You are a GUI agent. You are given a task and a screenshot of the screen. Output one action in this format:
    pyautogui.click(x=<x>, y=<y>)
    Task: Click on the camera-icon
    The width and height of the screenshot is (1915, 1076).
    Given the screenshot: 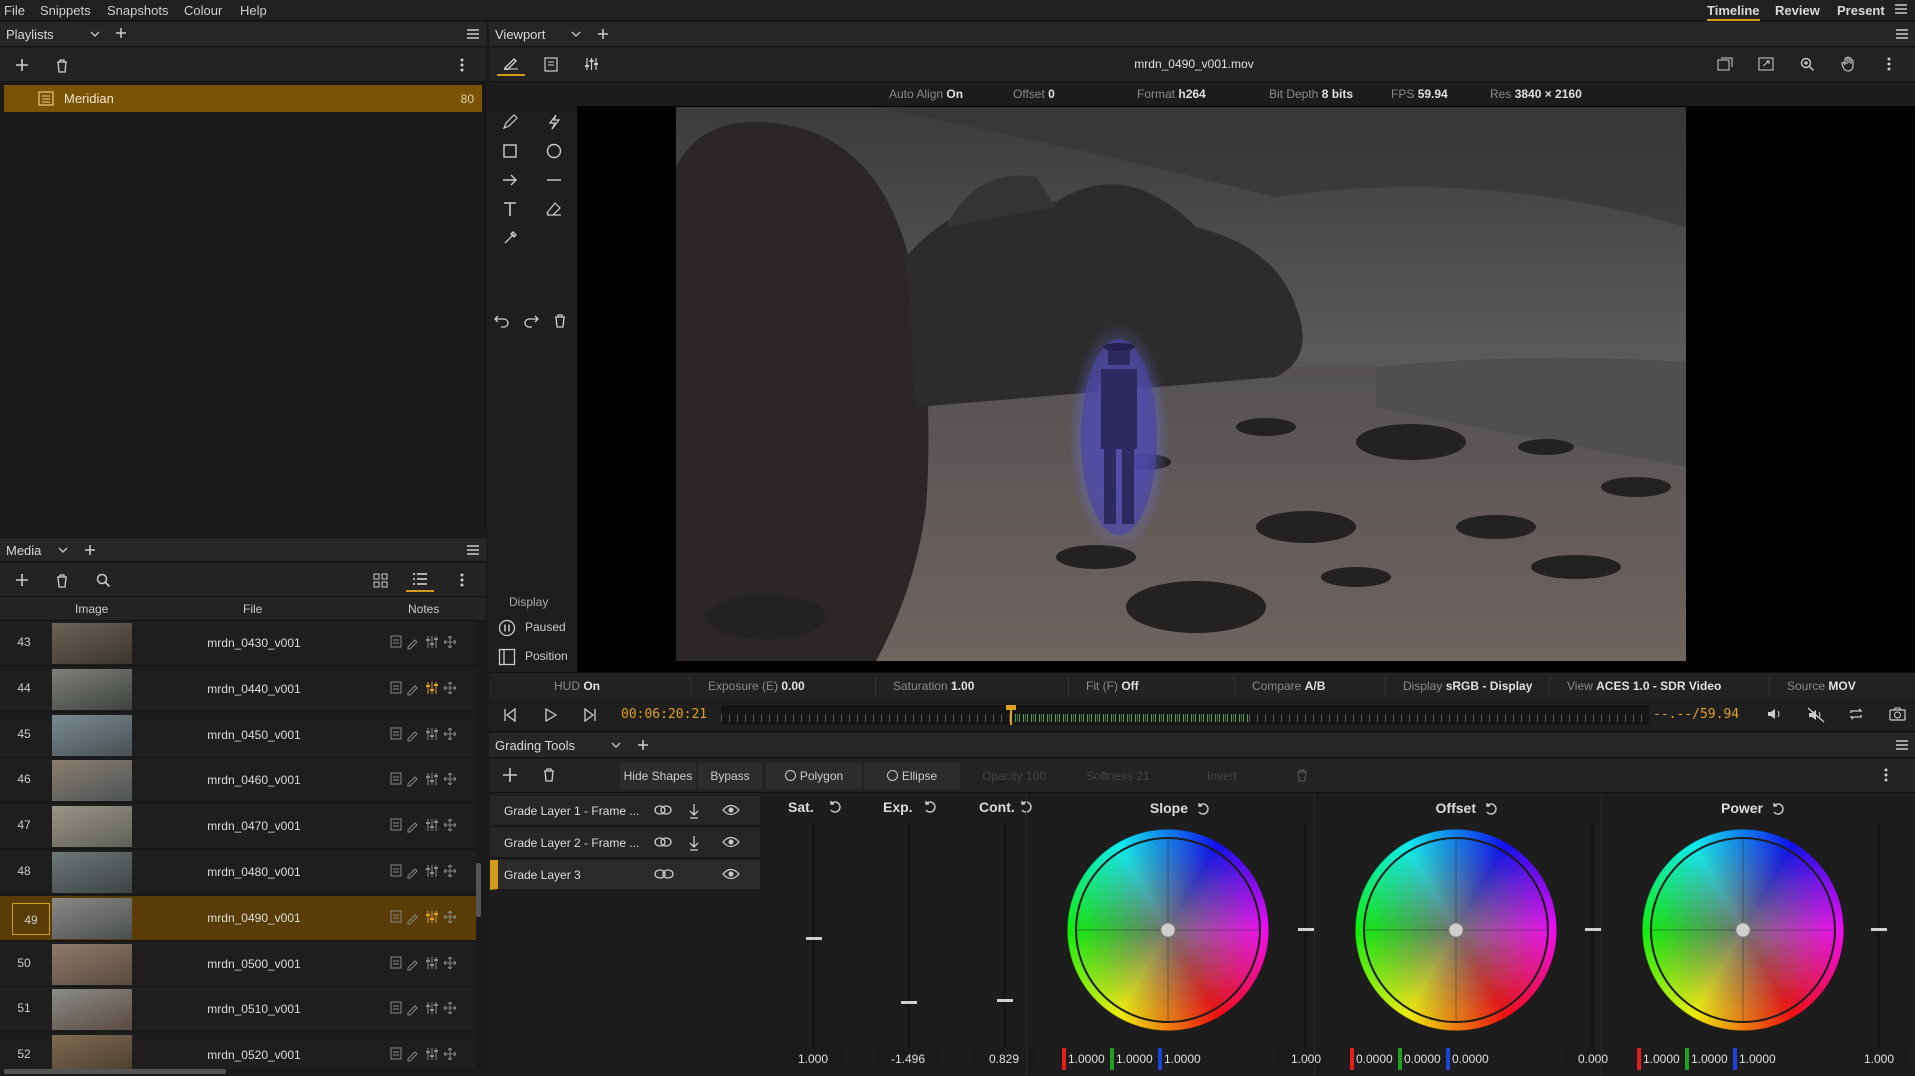 What is the action you would take?
    pyautogui.click(x=1897, y=714)
    